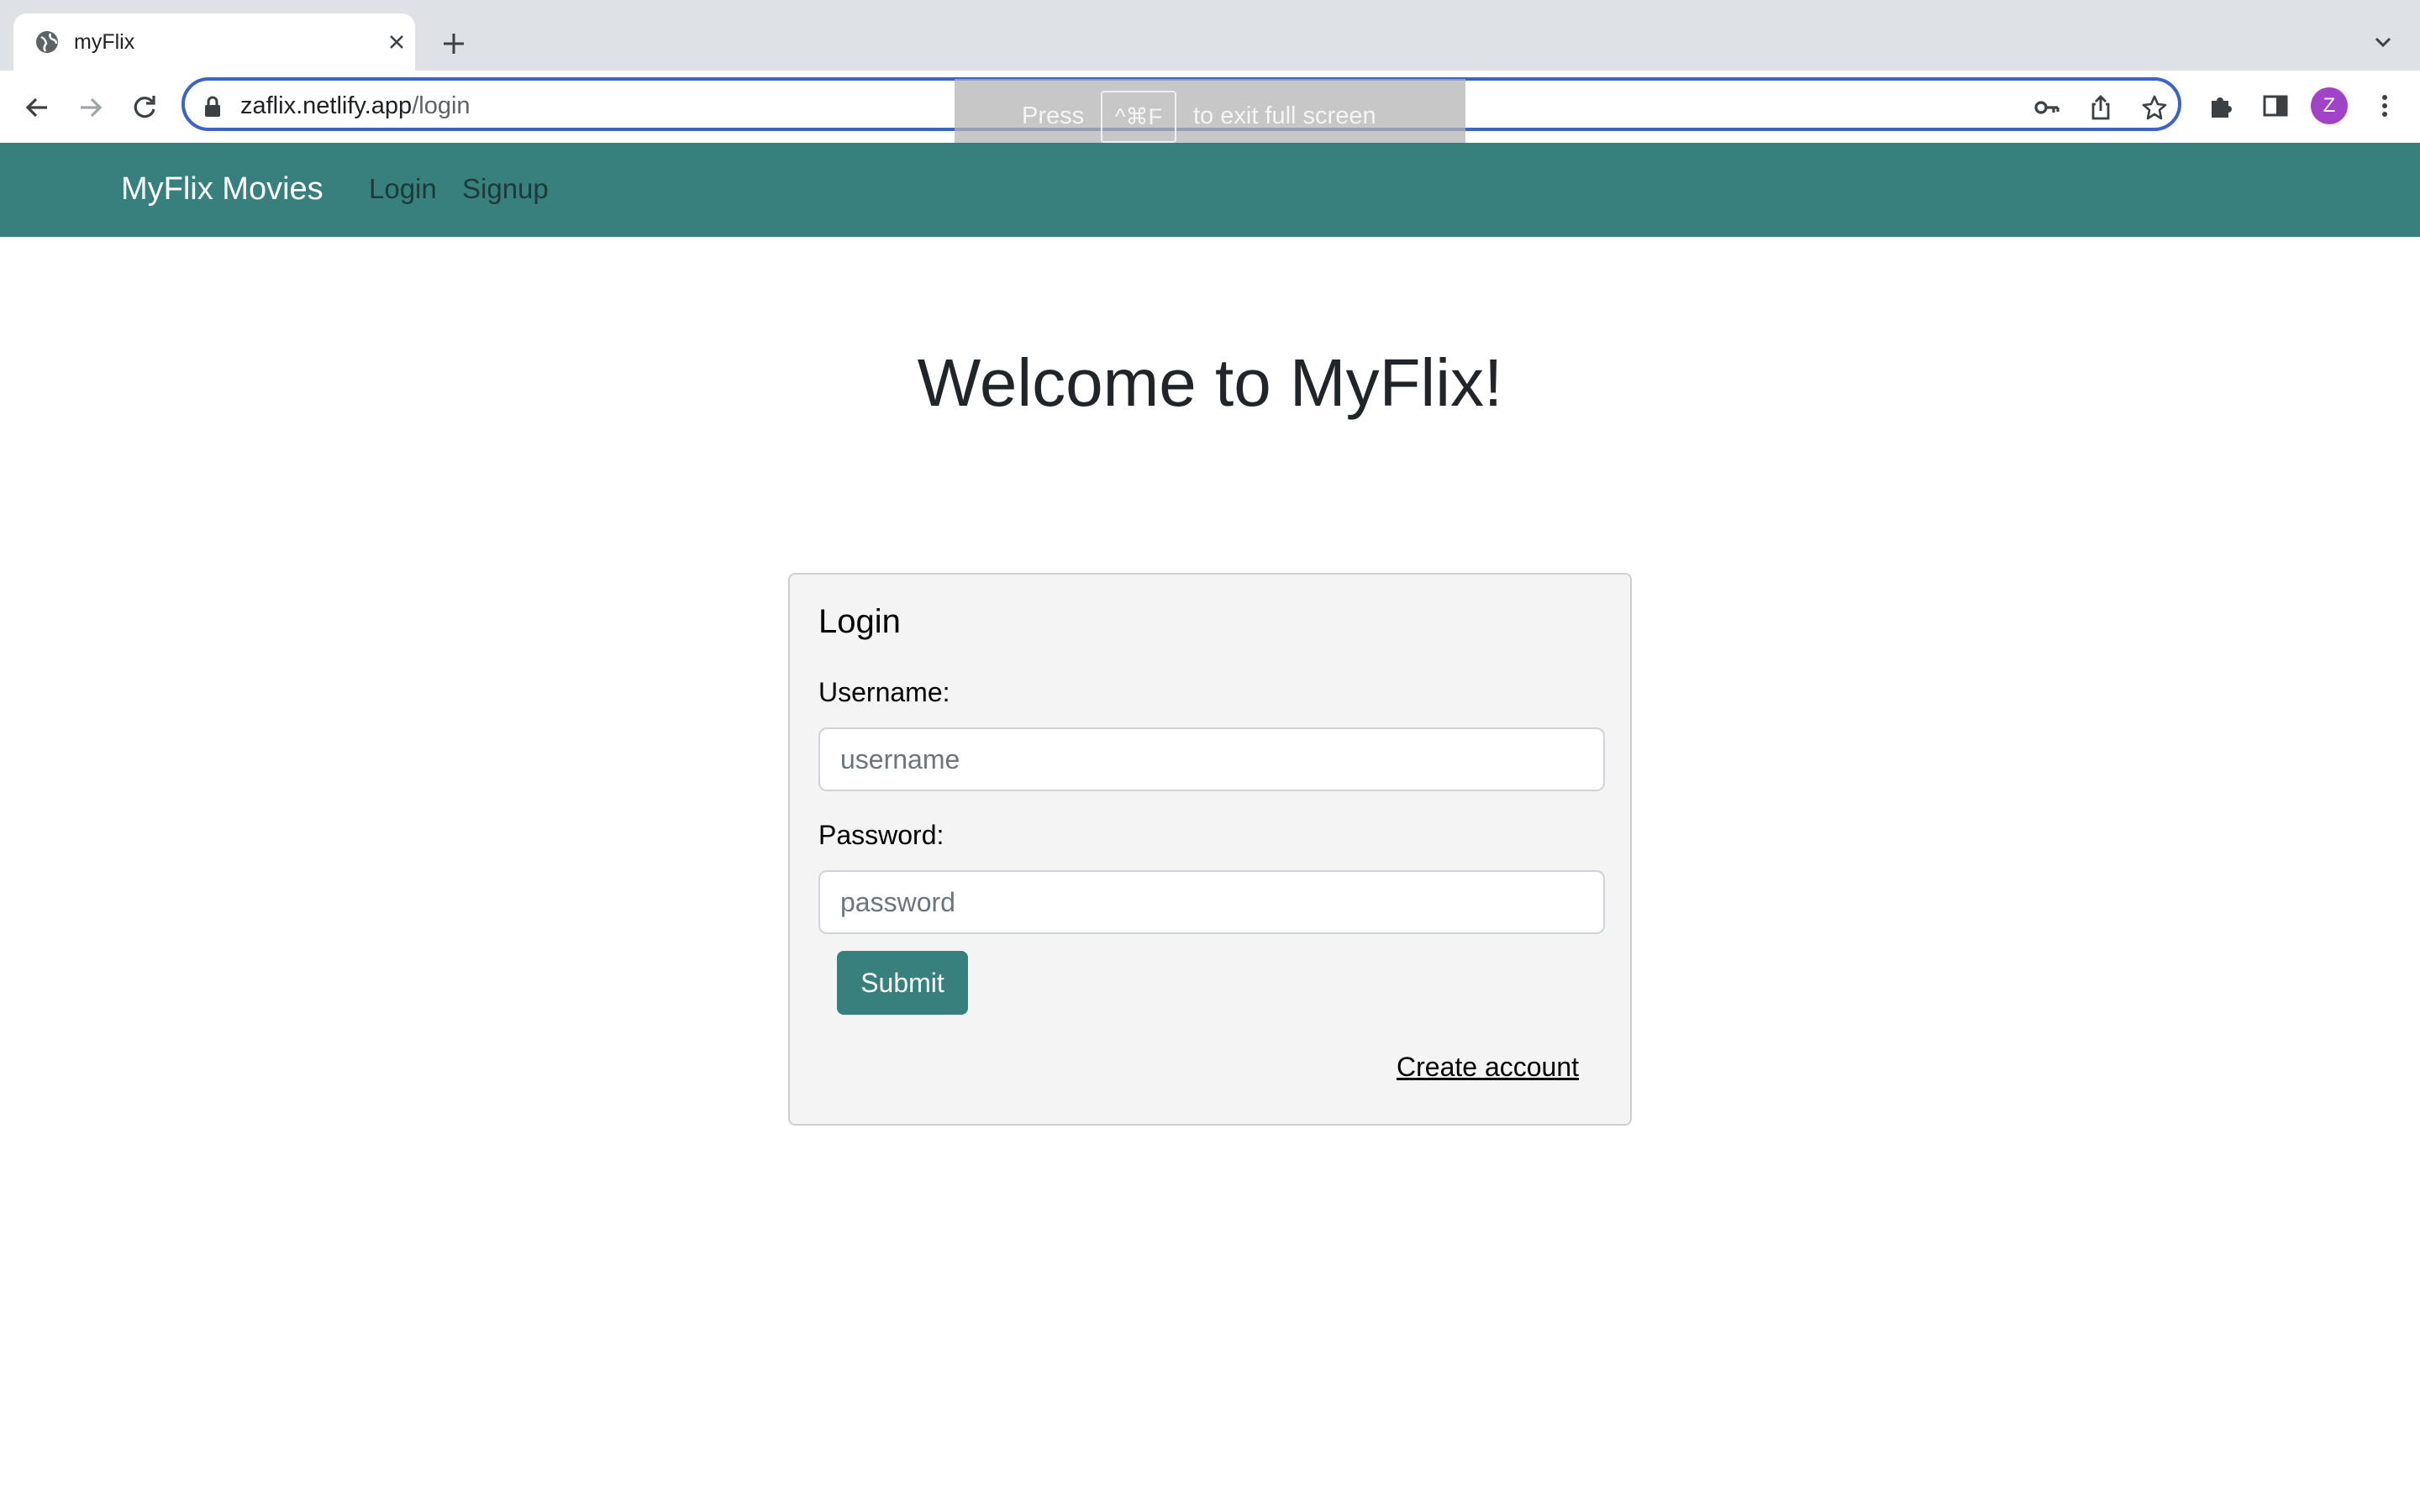  What do you see at coordinates (1488, 1067) in the screenshot?
I see `create-account-link: Create account` at bounding box center [1488, 1067].